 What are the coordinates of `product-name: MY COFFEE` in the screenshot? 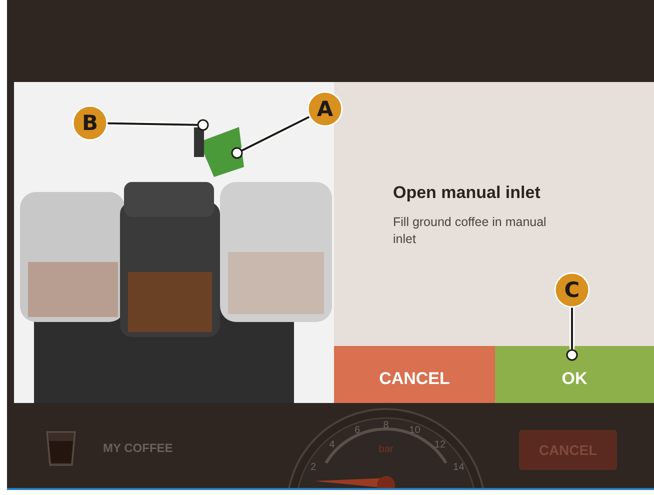 It's located at (138, 448).